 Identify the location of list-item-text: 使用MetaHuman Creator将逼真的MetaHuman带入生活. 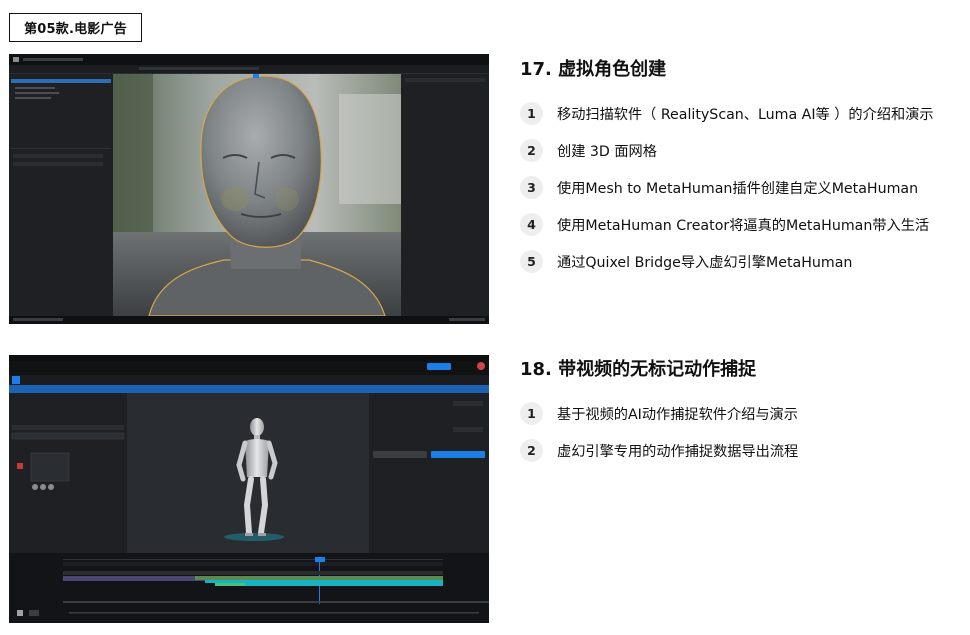
(743, 225).